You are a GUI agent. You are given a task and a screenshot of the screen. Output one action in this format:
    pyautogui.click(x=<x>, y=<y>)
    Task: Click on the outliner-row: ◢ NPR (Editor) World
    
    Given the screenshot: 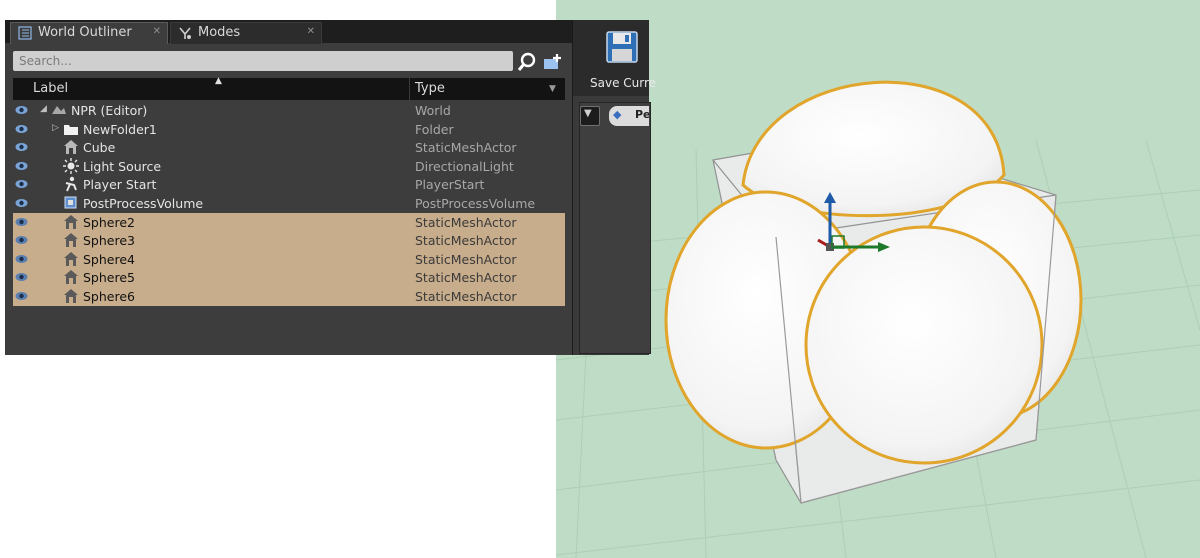 What is the action you would take?
    pyautogui.click(x=289, y=110)
    